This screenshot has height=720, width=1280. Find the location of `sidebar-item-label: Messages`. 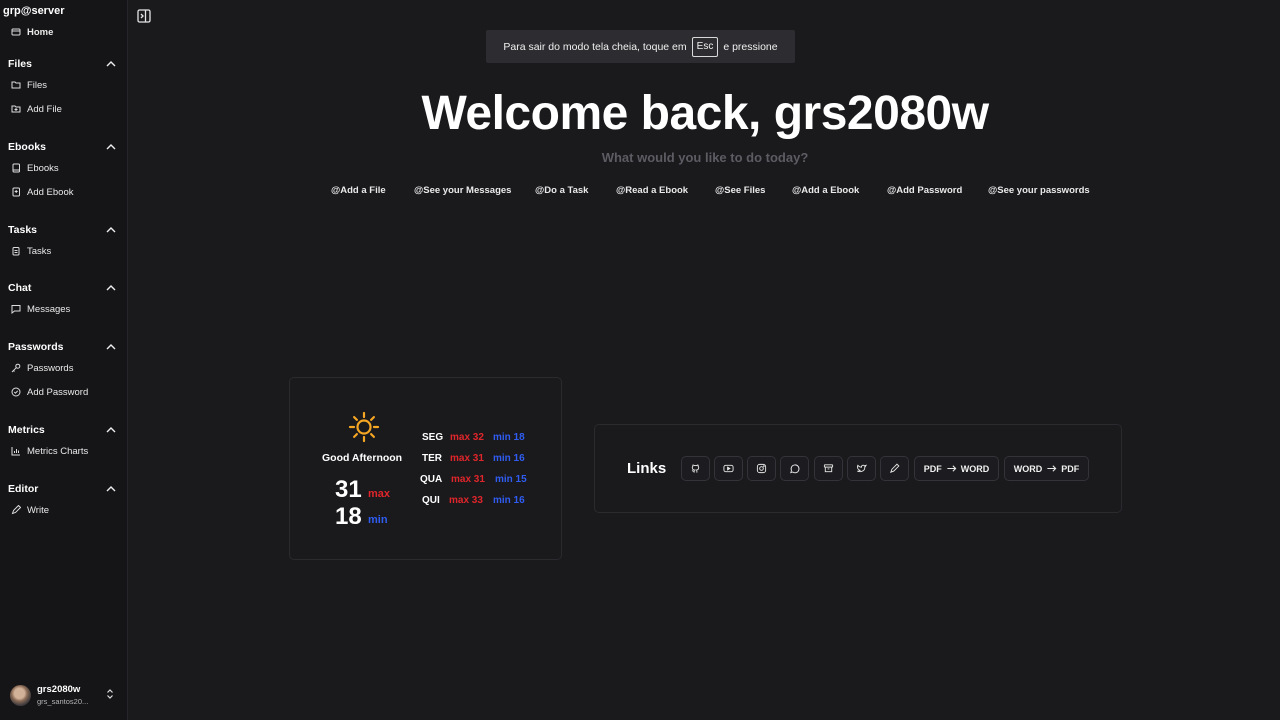

sidebar-item-label: Messages is located at coordinates (49, 309).